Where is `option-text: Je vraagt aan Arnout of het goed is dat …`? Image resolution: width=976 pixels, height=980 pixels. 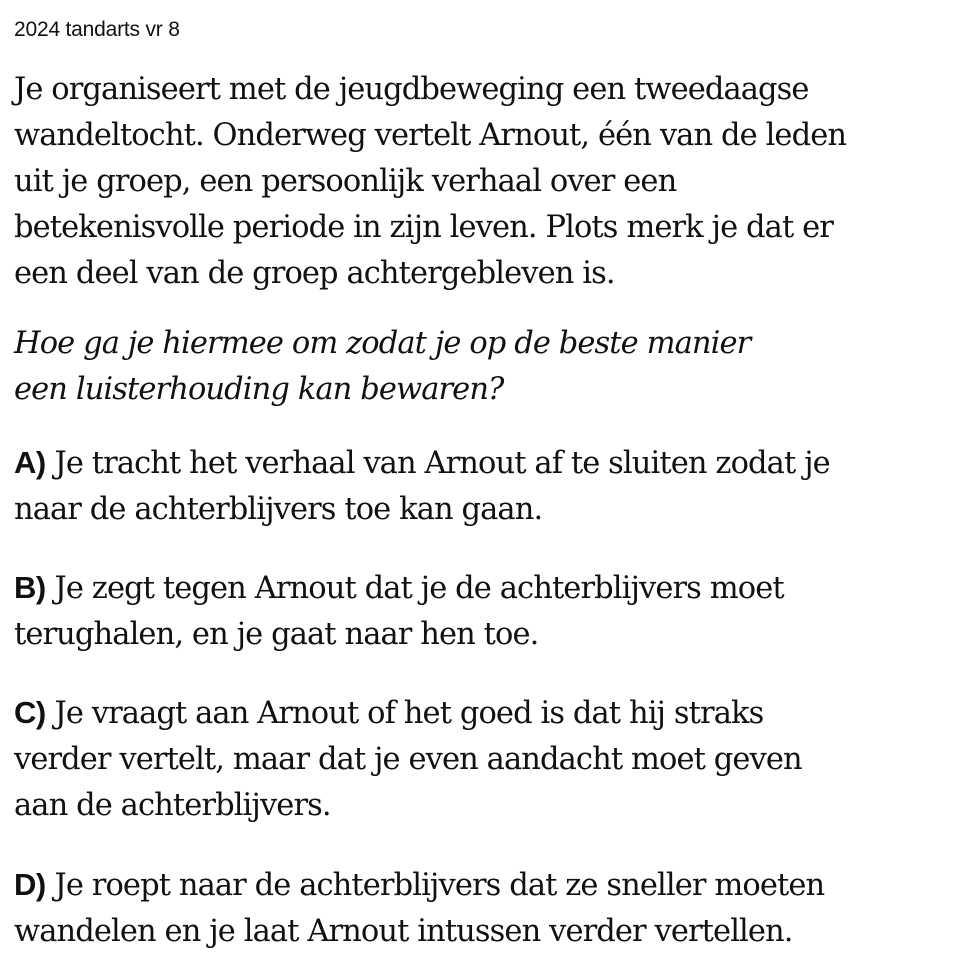
option-text: Je vraagt aan Arnout of het goed is dat … is located at coordinates (408, 759).